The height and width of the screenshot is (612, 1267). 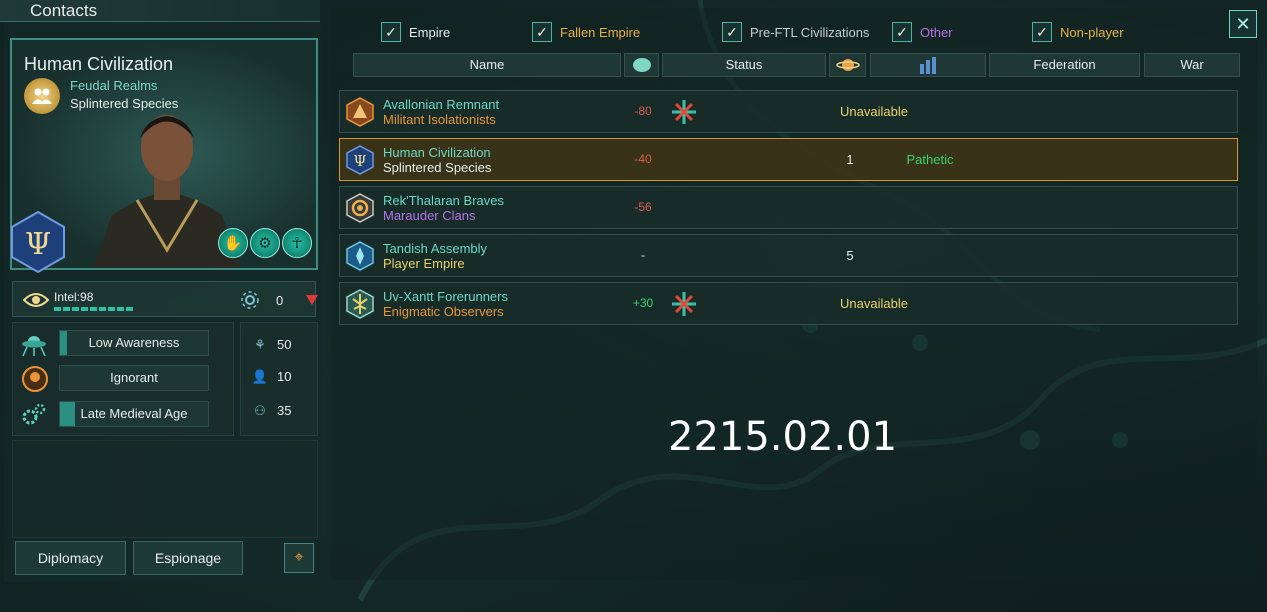 What do you see at coordinates (850, 255) in the screenshot?
I see `contact-planets: 5` at bounding box center [850, 255].